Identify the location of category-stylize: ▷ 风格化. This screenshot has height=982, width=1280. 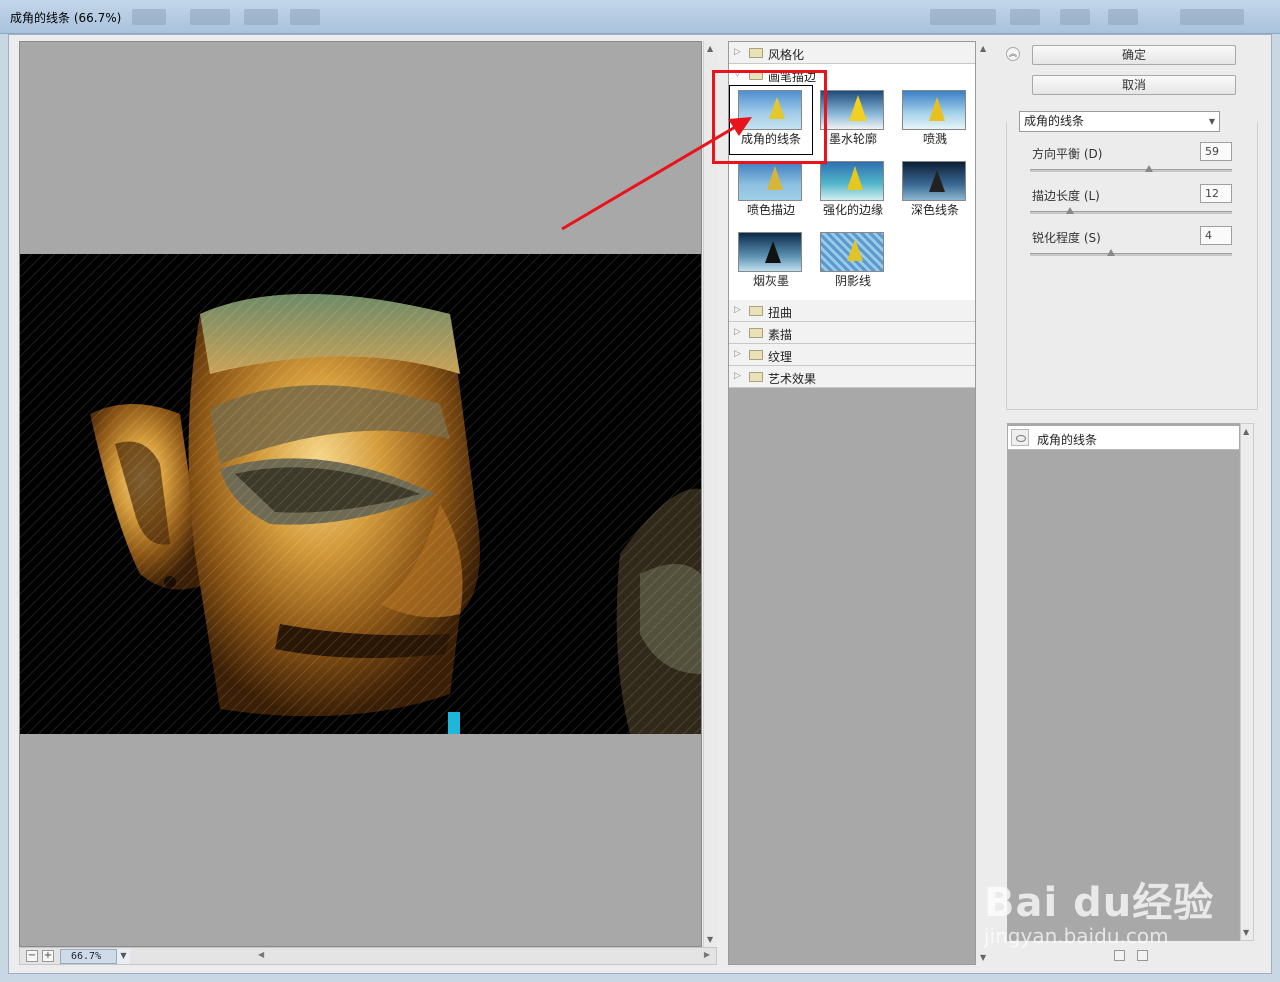
(852, 53).